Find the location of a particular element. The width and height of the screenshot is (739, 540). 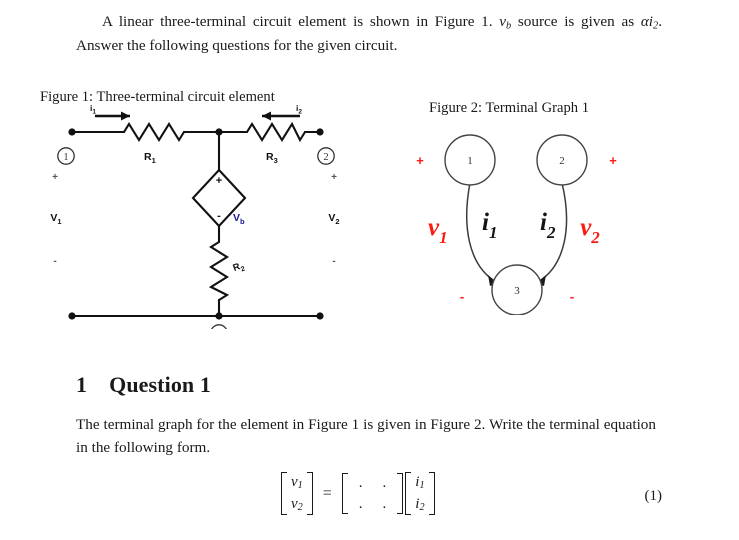

matrix-cell-r2c1: . is located at coordinates (360, 503).